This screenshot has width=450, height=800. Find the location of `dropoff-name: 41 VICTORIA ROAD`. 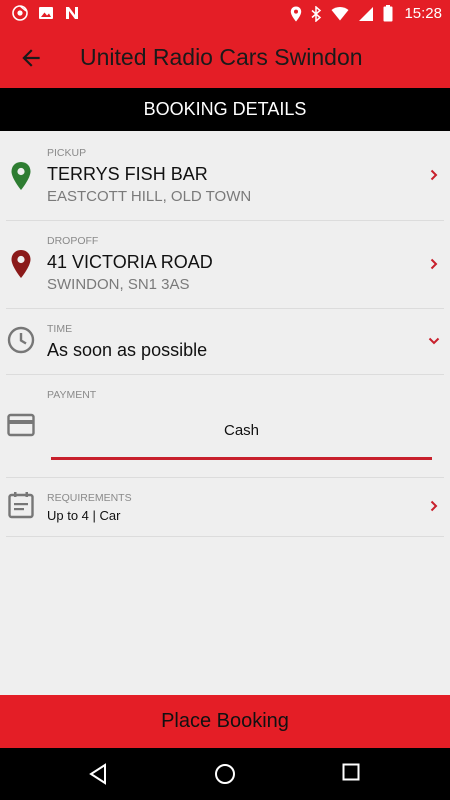

dropoff-name: 41 VICTORIA ROAD is located at coordinates (130, 262).